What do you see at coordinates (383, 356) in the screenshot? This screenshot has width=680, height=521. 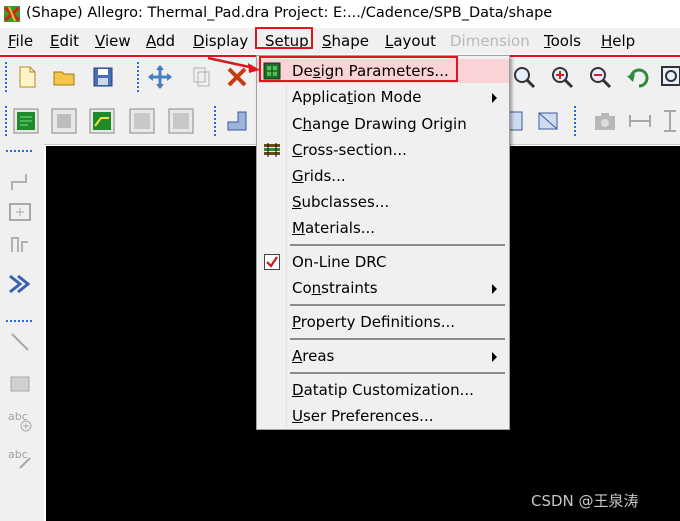 I see `menu-item-areas: Areas` at bounding box center [383, 356].